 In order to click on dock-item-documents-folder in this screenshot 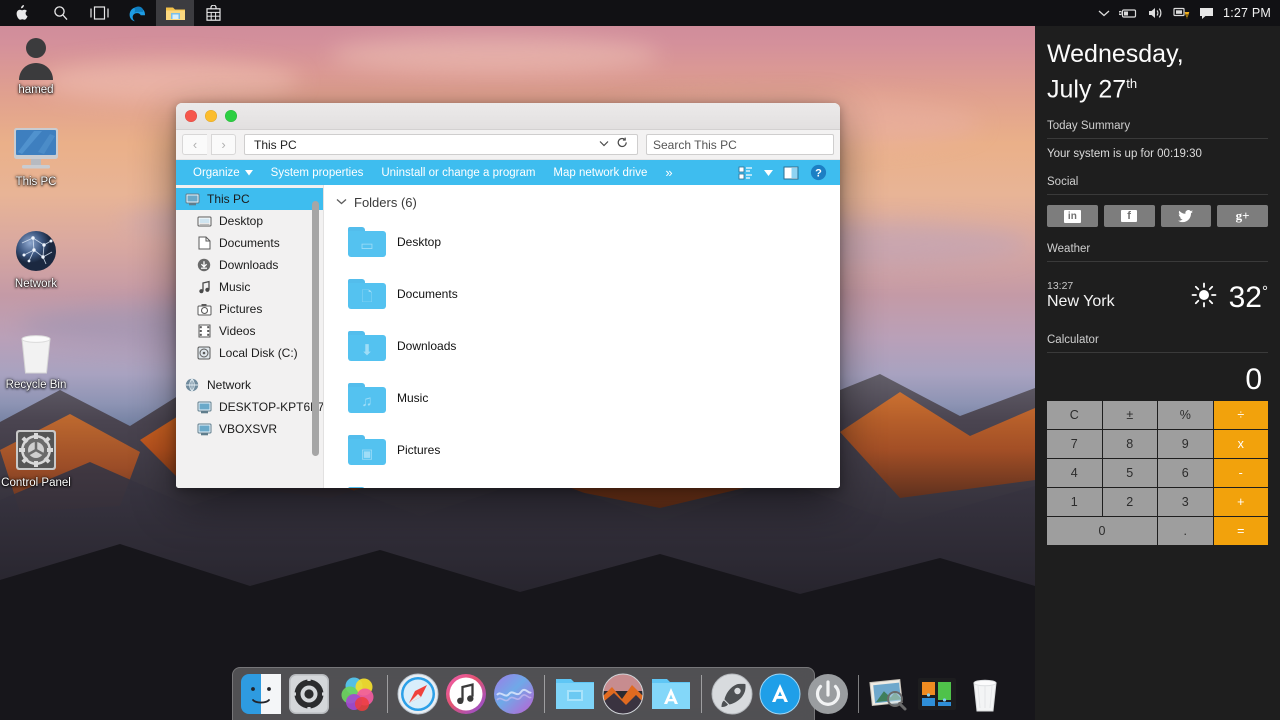, I will do `click(575, 694)`.